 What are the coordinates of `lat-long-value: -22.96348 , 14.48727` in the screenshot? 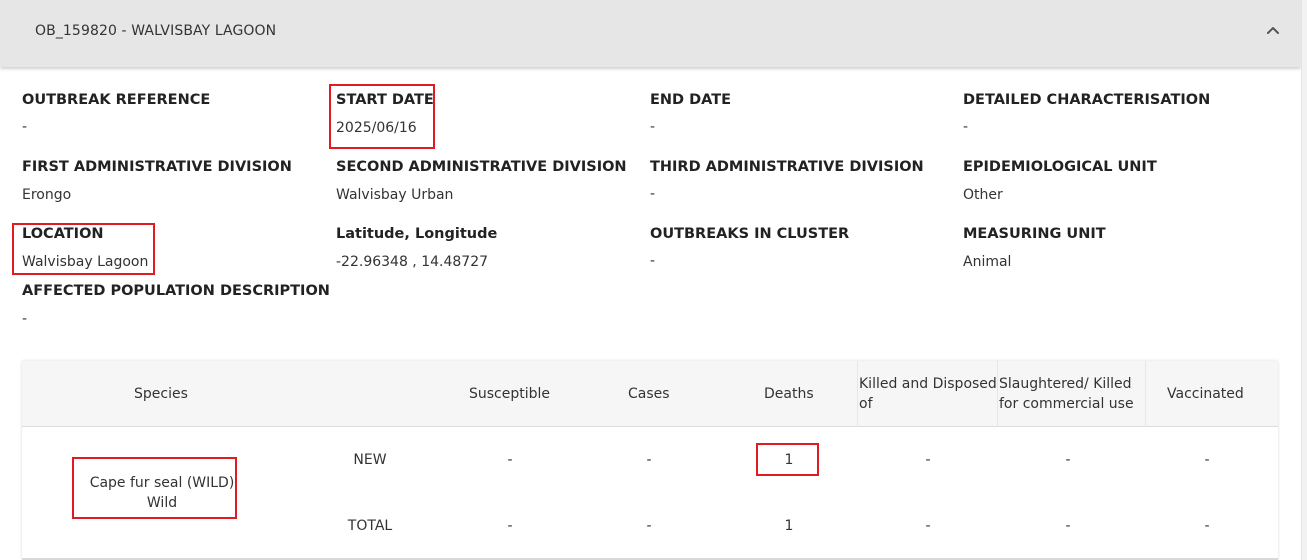 It's located at (412, 262).